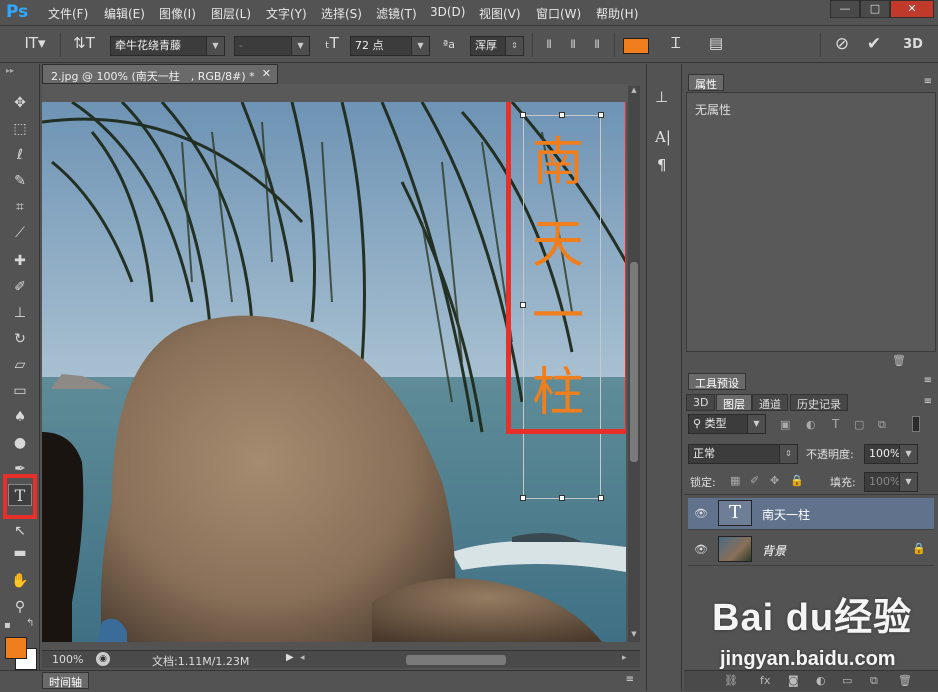 The width and height of the screenshot is (938, 692). What do you see at coordinates (727, 424) in the screenshot?
I see `layer-filter-select: ⚲ 类型 ▼` at bounding box center [727, 424].